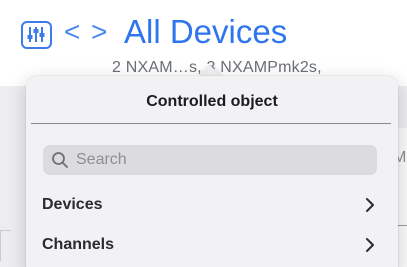  I want to click on search-icon, so click(60, 160).